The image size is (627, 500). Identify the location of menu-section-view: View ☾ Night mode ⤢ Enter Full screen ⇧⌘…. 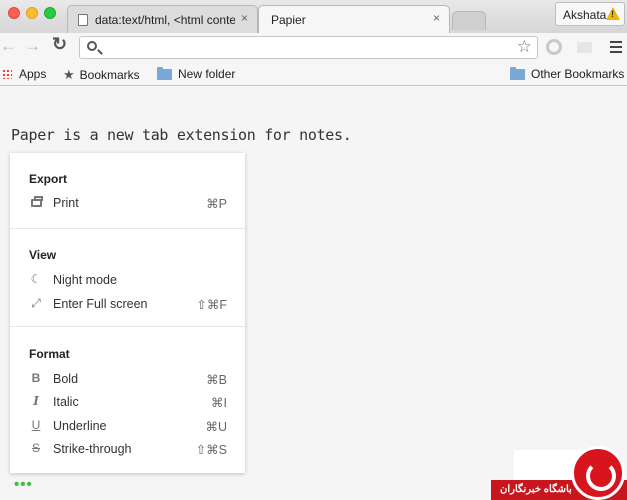
(127, 277).